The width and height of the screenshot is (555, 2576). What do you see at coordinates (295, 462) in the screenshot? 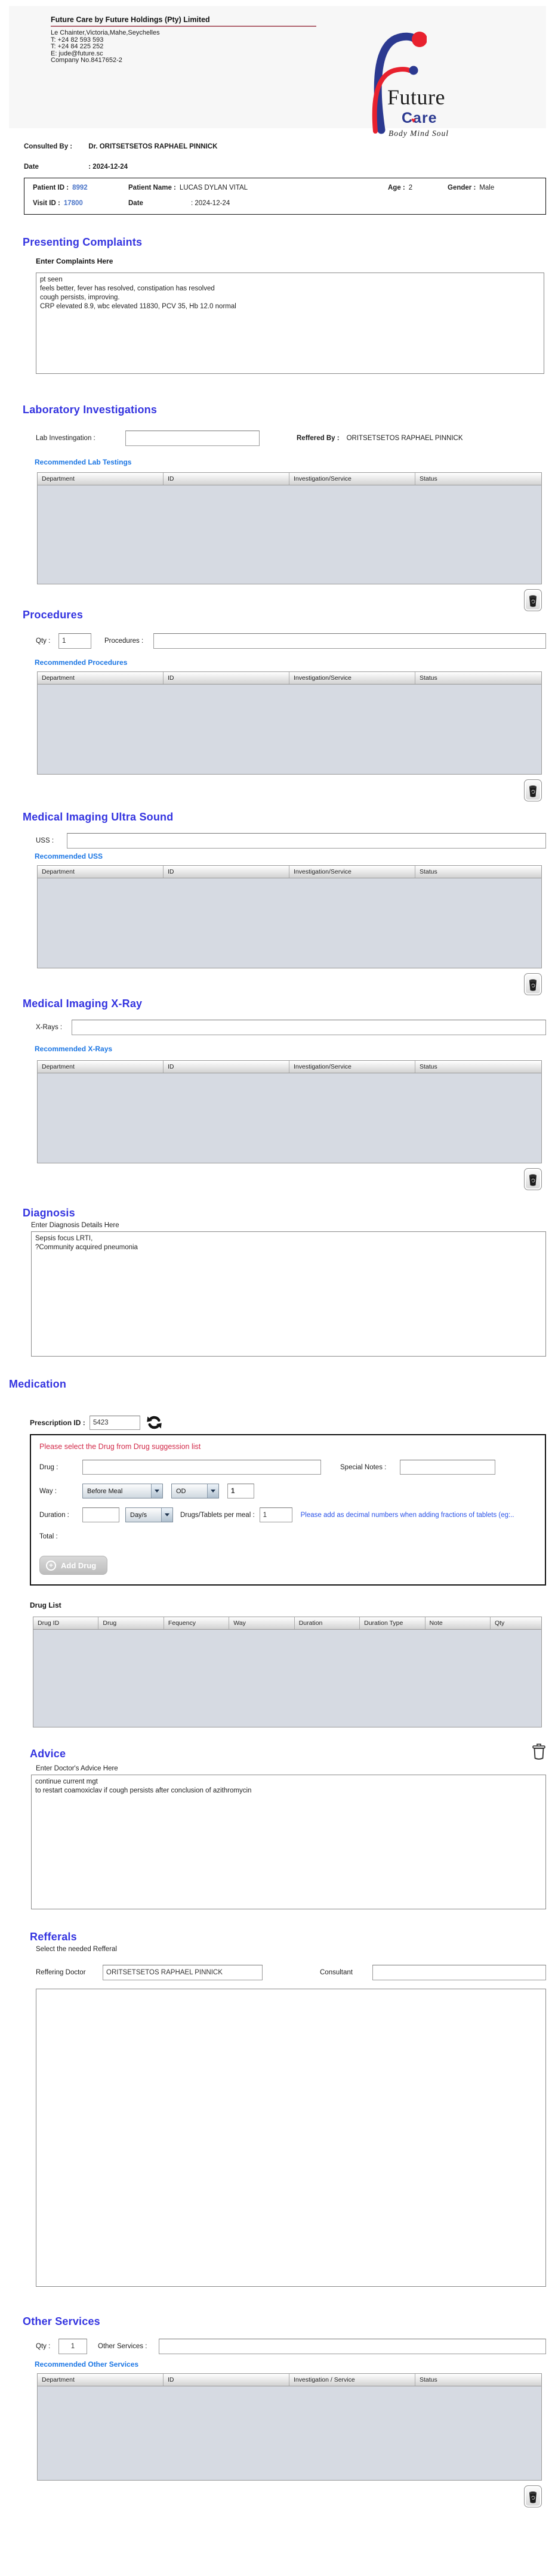
I see `recommended-lab-testings-link: Recommended Lab Testings` at bounding box center [295, 462].